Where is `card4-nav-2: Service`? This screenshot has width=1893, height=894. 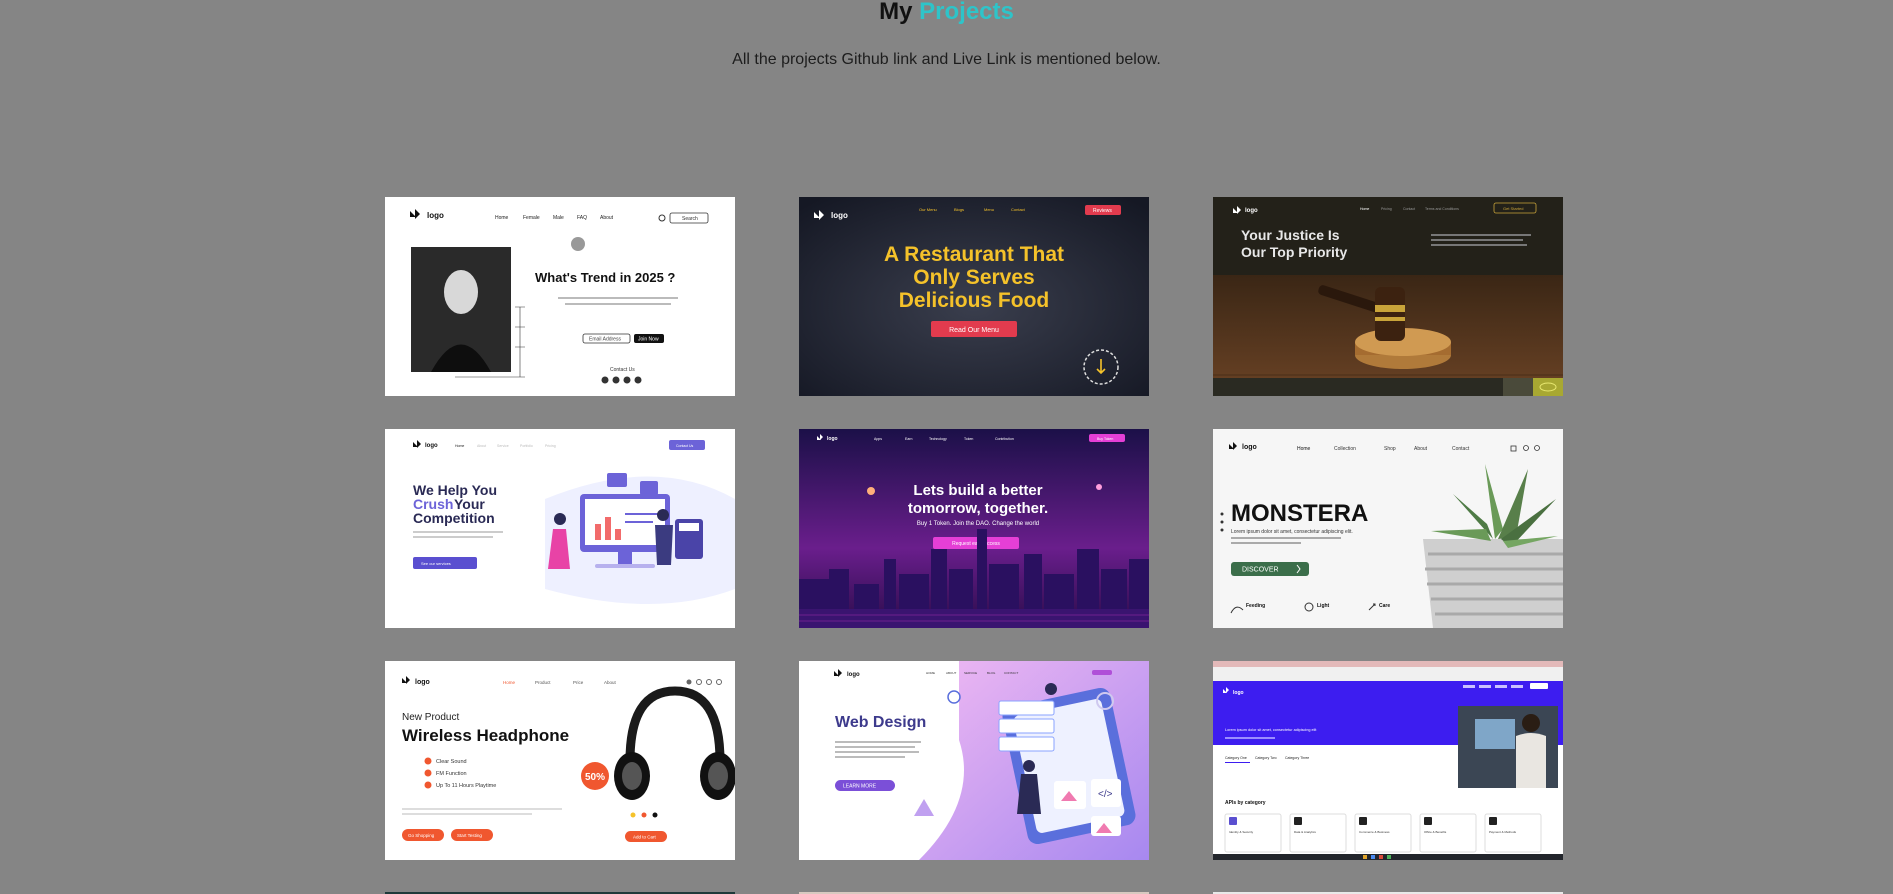 card4-nav-2: Service is located at coordinates (503, 446).